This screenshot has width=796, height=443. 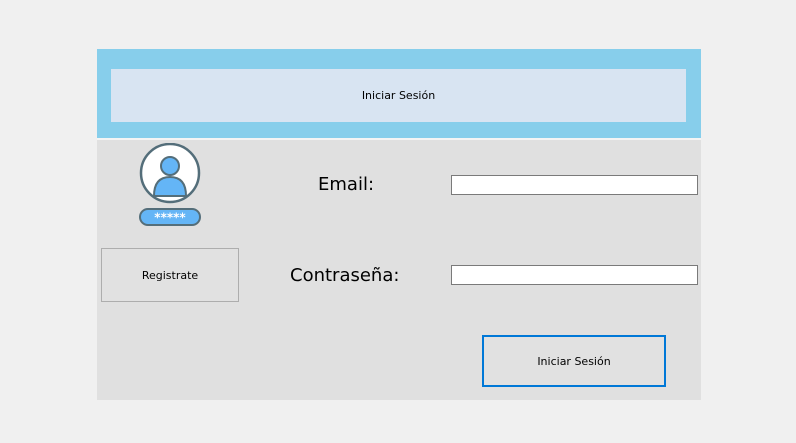 I want to click on password-field, so click(x=574, y=275).